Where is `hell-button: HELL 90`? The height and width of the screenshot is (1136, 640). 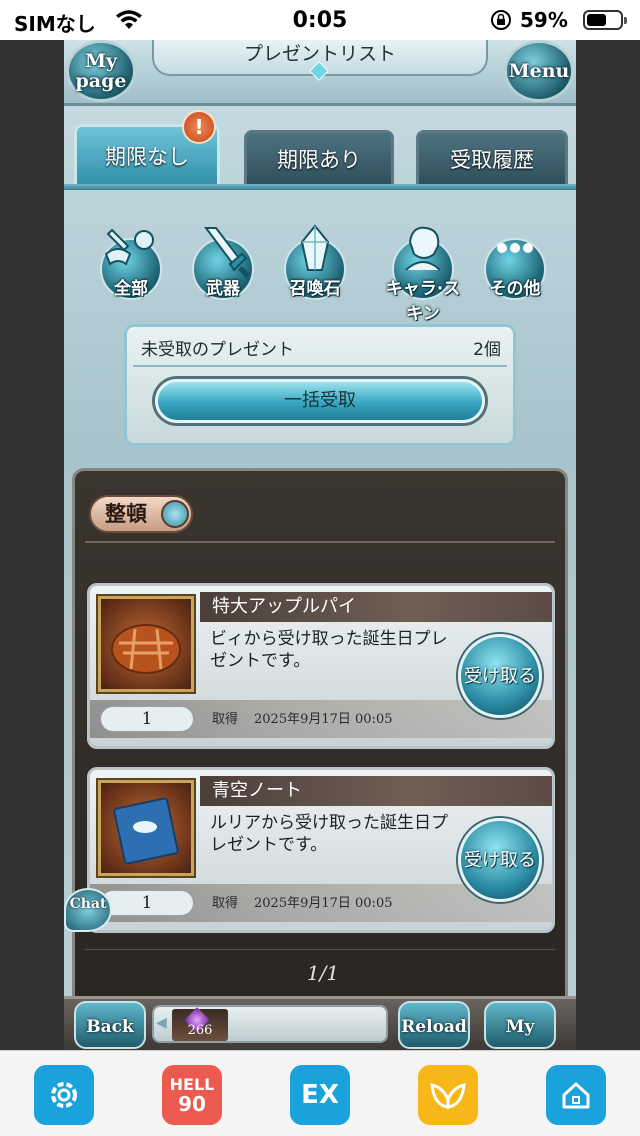 hell-button: HELL 90 is located at coordinates (192, 1095).